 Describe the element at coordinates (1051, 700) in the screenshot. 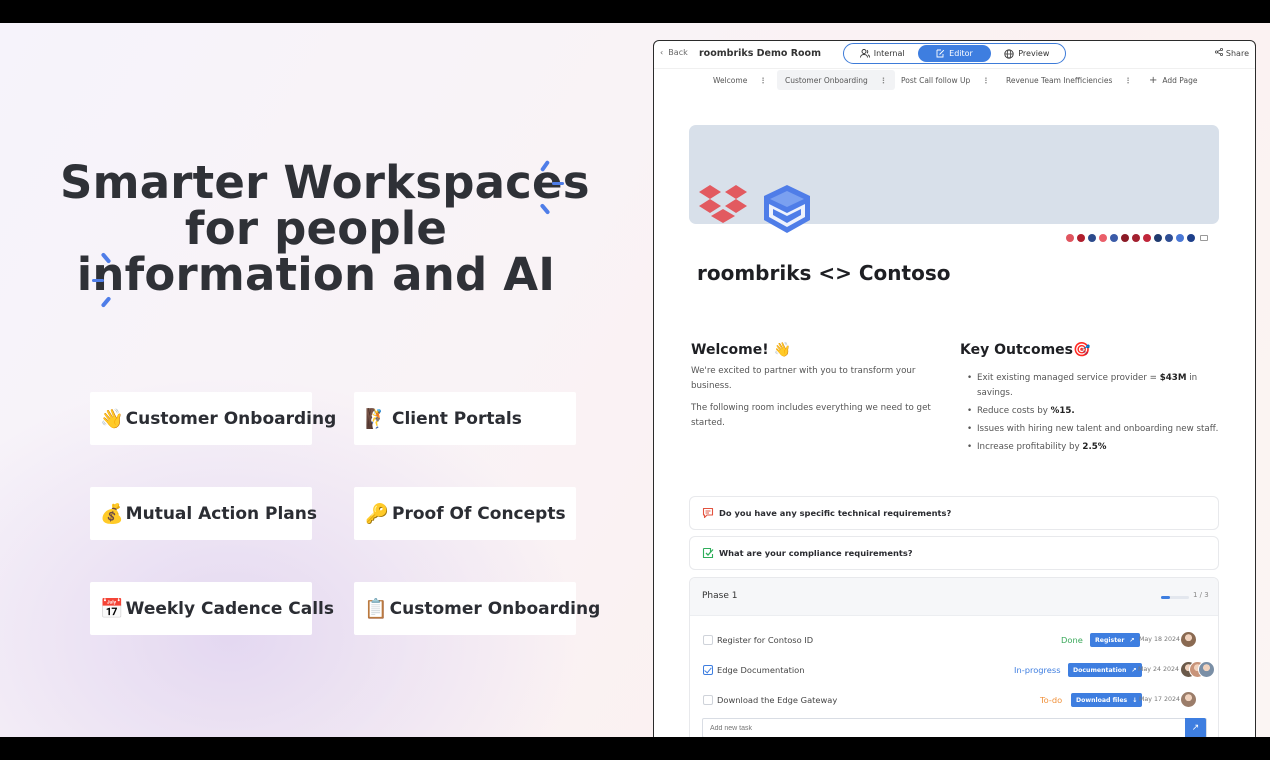

I see `task-status: To-do` at that location.